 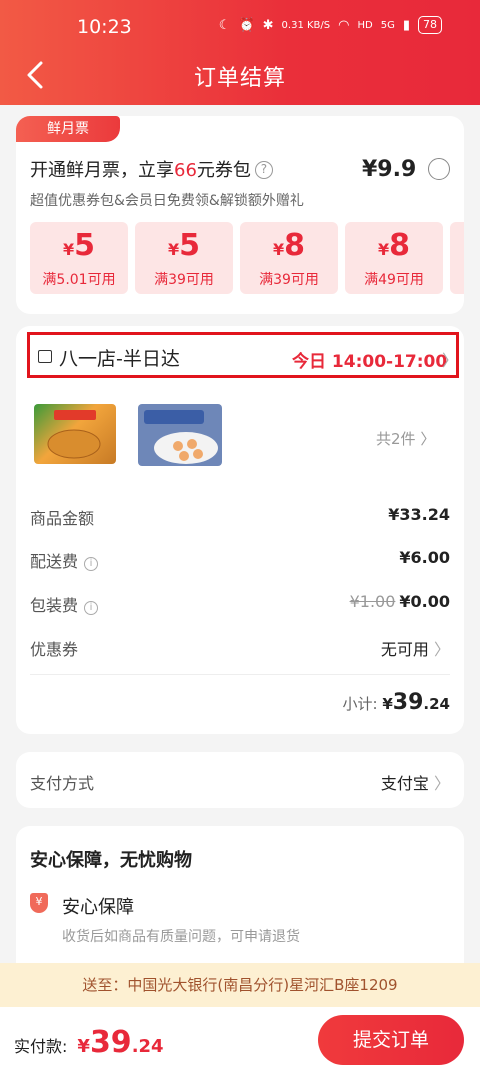 What do you see at coordinates (240, 1039) in the screenshot?
I see `checkout-bar: 实付款: ¥39.24 提交订单` at bounding box center [240, 1039].